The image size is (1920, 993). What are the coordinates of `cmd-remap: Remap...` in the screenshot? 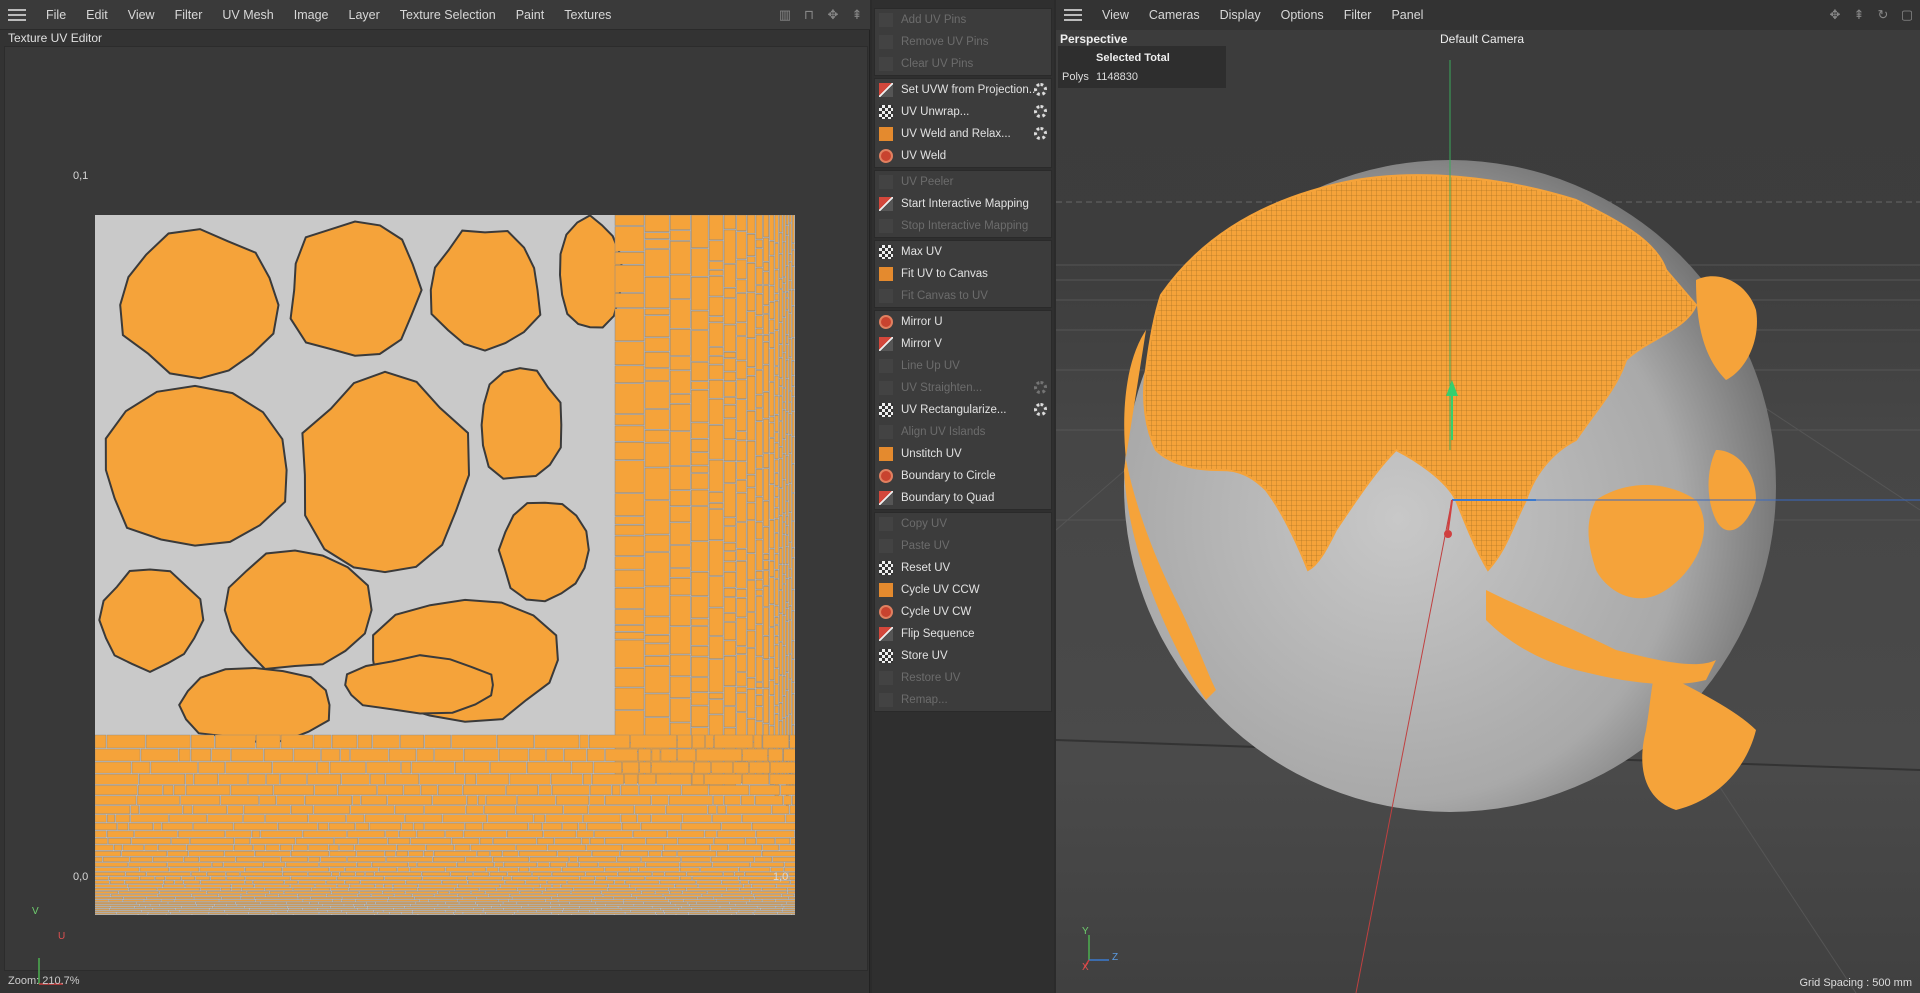 It's located at (963, 700).